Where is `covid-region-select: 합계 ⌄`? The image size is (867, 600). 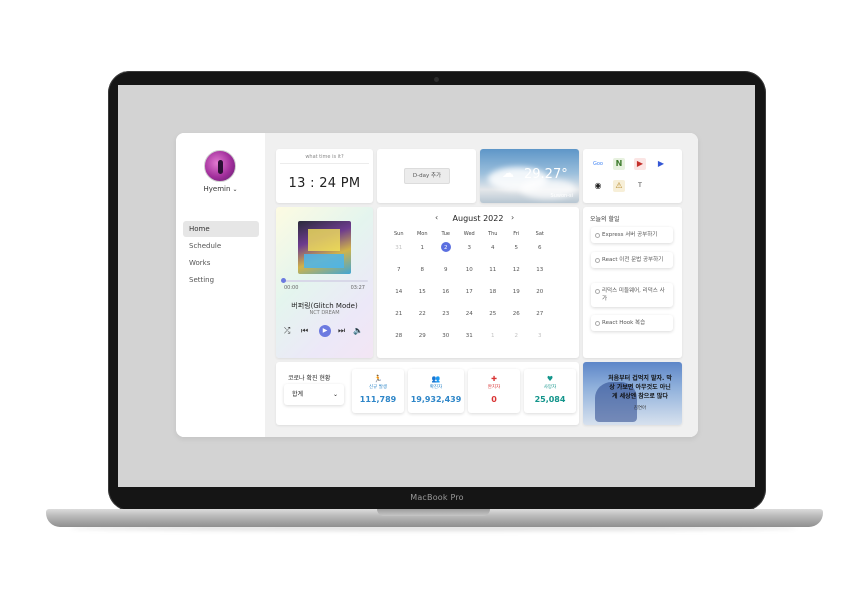 covid-region-select: 합계 ⌄ is located at coordinates (314, 394).